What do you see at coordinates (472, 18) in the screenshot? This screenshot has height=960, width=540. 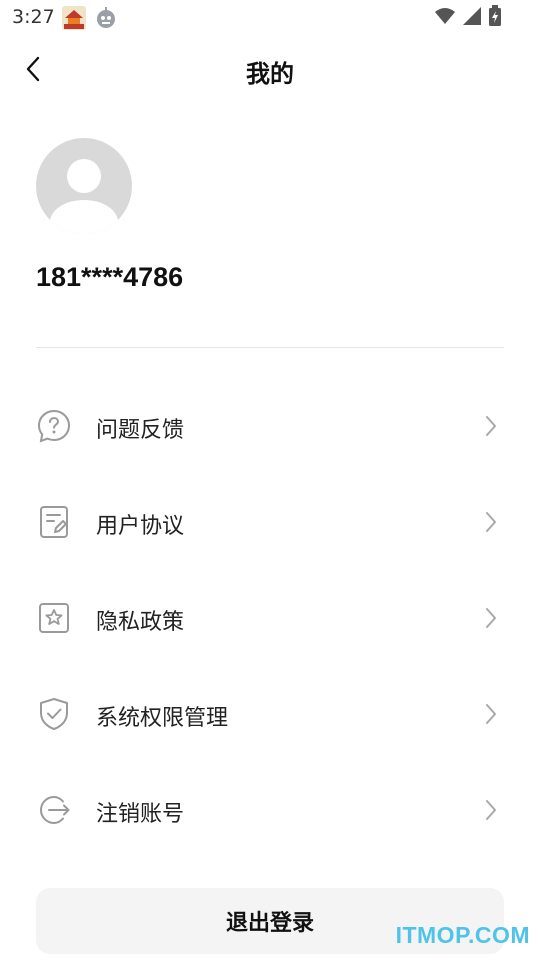 I see `signal-icon` at bounding box center [472, 18].